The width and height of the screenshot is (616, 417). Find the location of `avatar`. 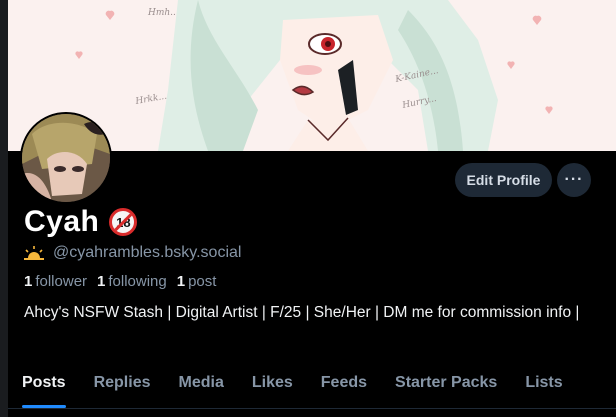

avatar is located at coordinates (66, 158).